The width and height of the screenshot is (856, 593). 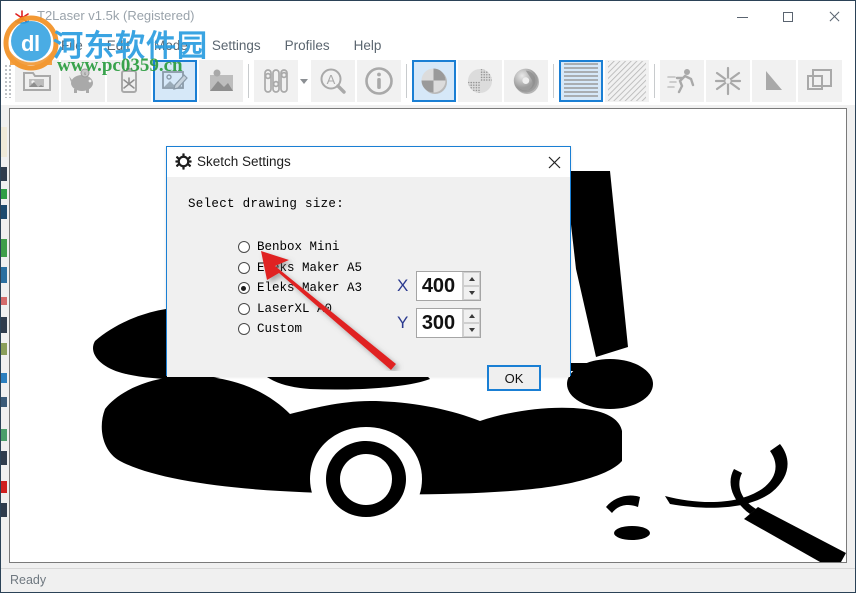 I want to click on piggy-bank-icon: $, so click(x=81, y=80).